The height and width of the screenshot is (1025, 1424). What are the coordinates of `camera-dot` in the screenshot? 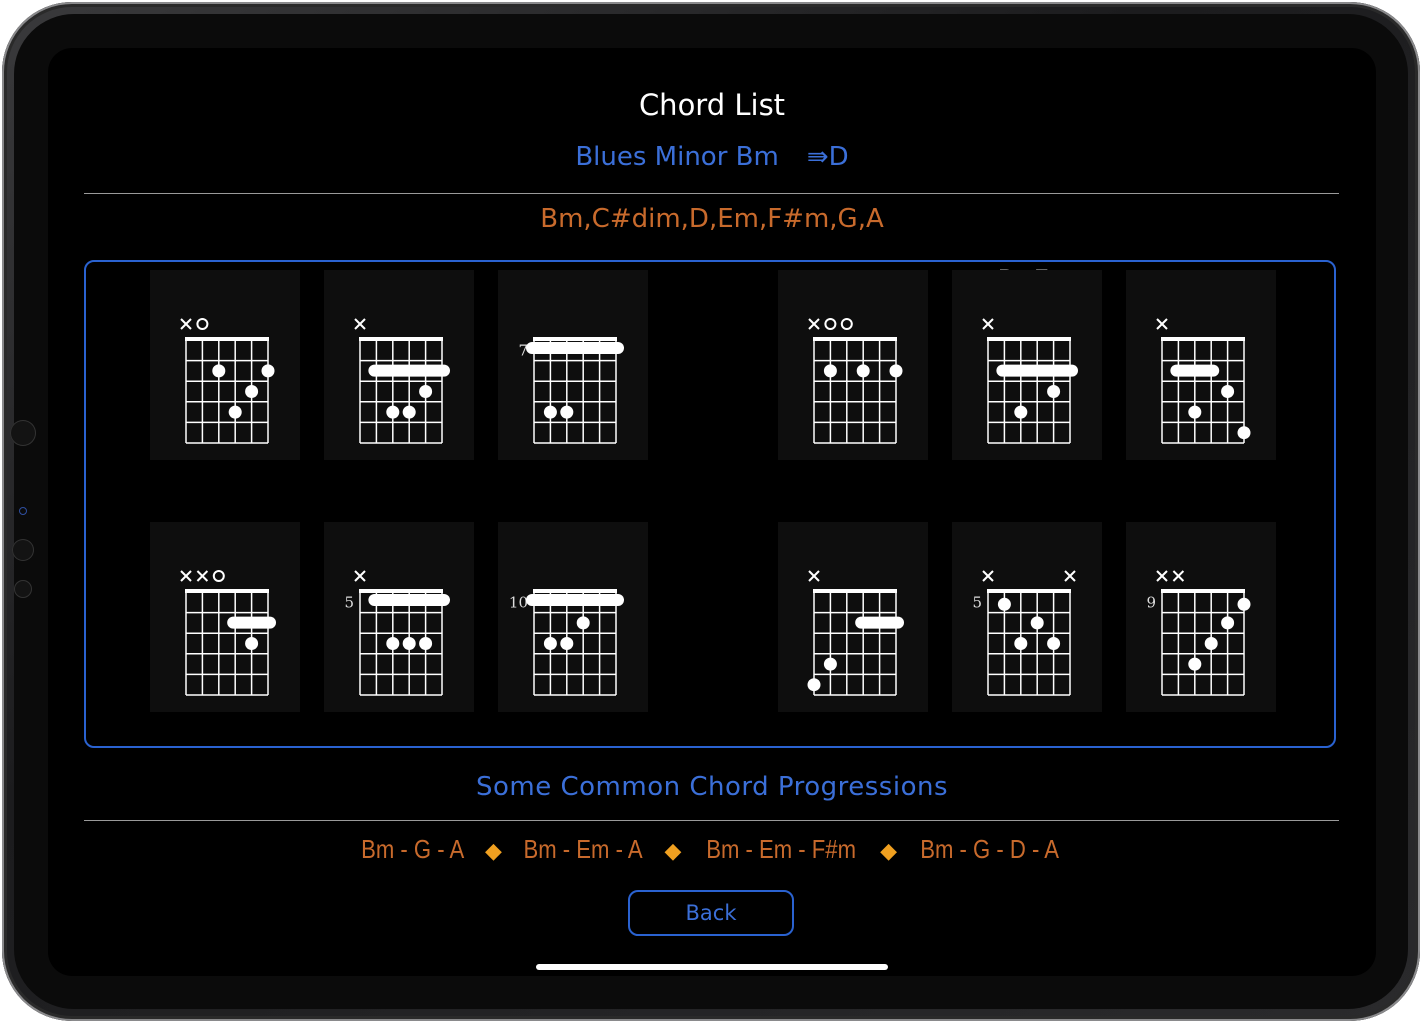 It's located at (23, 511).